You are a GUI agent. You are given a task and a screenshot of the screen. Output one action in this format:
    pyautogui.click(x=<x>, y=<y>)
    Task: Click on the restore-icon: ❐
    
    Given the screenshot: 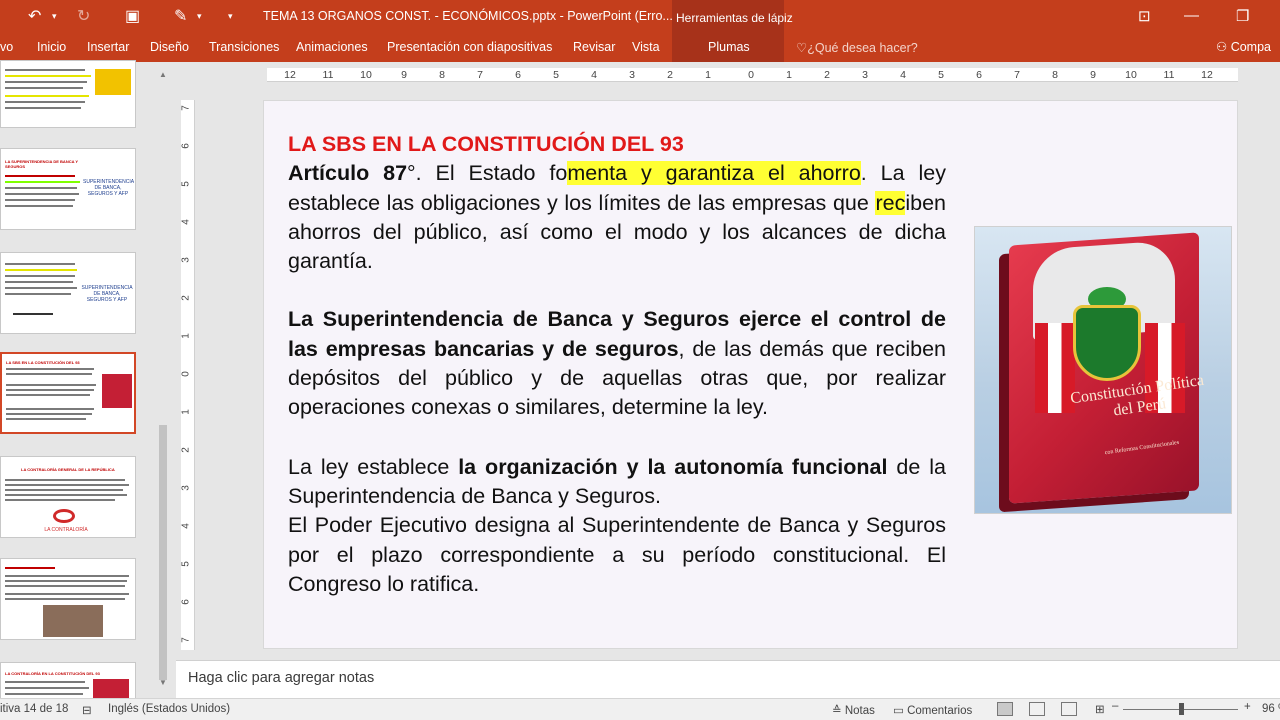 What is the action you would take?
    pyautogui.click(x=1242, y=16)
    